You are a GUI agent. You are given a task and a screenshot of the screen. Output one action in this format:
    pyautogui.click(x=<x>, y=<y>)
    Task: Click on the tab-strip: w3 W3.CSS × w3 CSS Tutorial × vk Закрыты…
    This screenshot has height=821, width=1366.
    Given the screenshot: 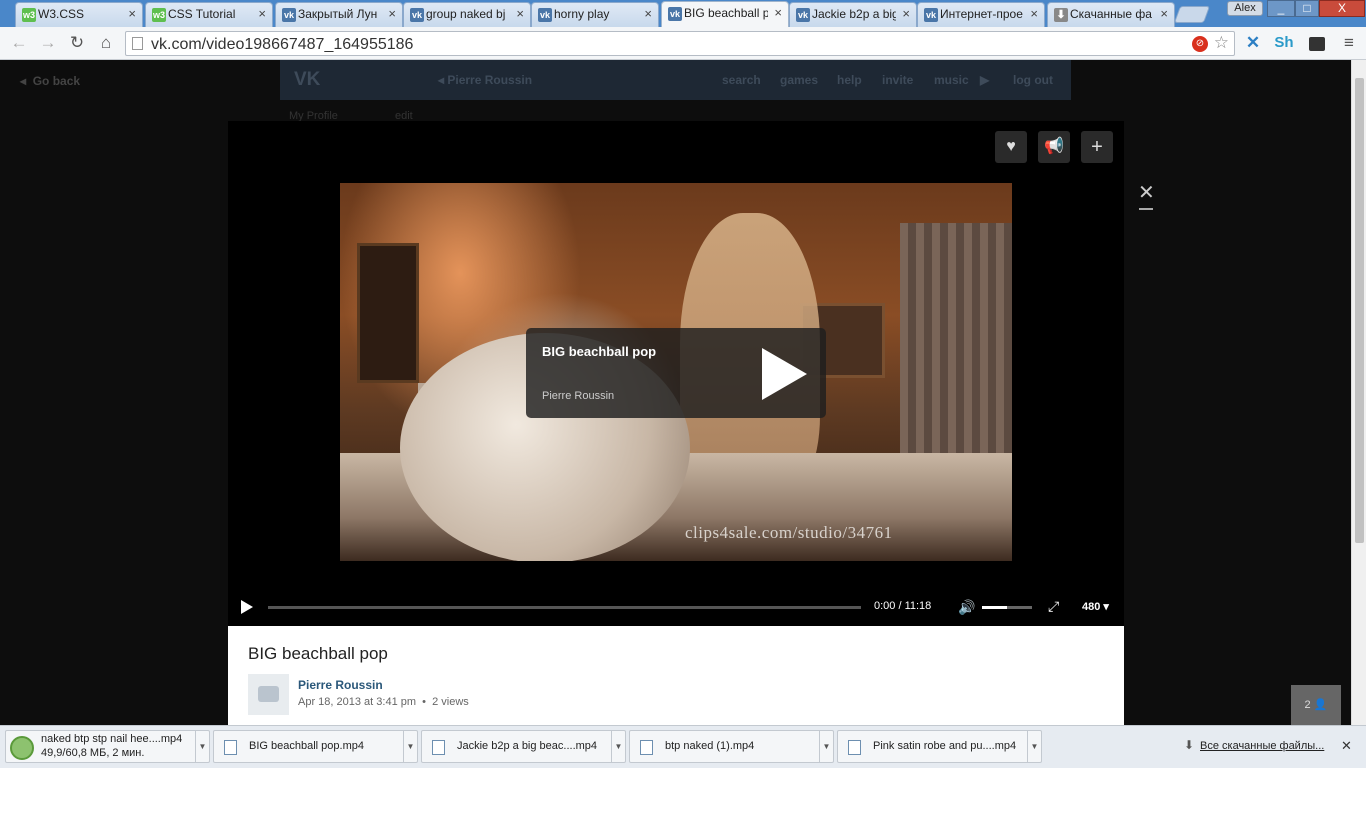 What is the action you would take?
    pyautogui.click(x=683, y=14)
    